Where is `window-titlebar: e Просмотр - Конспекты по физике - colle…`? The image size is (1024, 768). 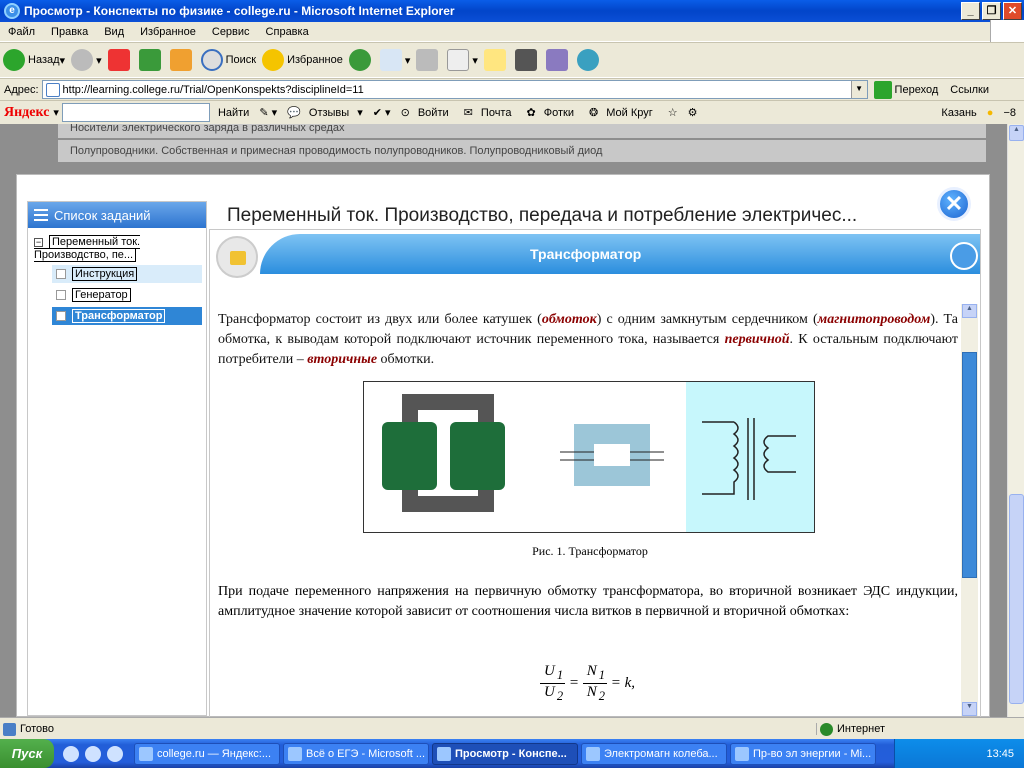 window-titlebar: e Просмотр - Конспекты по физике - colle… is located at coordinates (512, 11).